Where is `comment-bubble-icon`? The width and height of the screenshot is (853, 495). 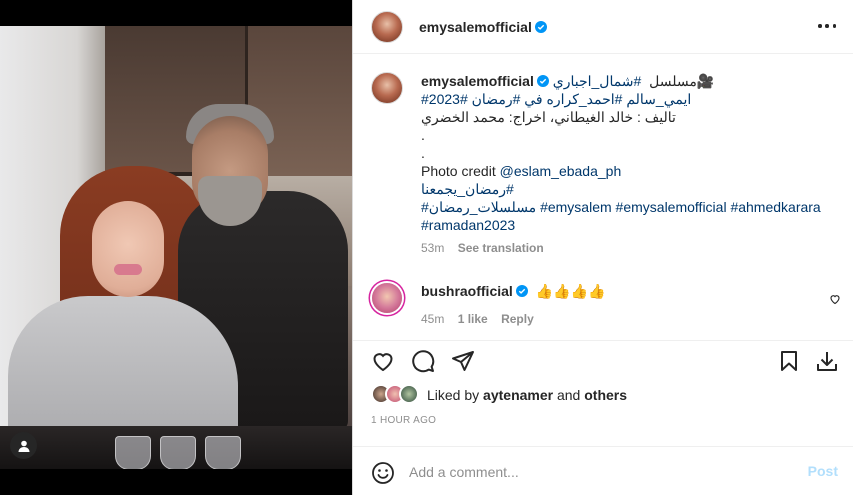 comment-bubble-icon is located at coordinates (423, 361).